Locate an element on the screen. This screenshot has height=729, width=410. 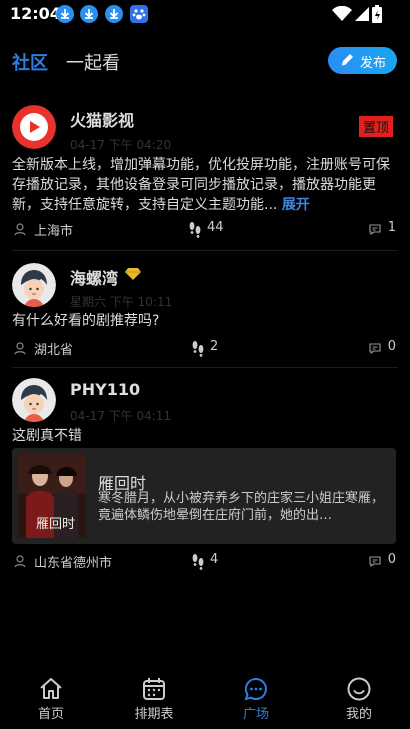
publish-button: 发布 is located at coordinates (362, 60).